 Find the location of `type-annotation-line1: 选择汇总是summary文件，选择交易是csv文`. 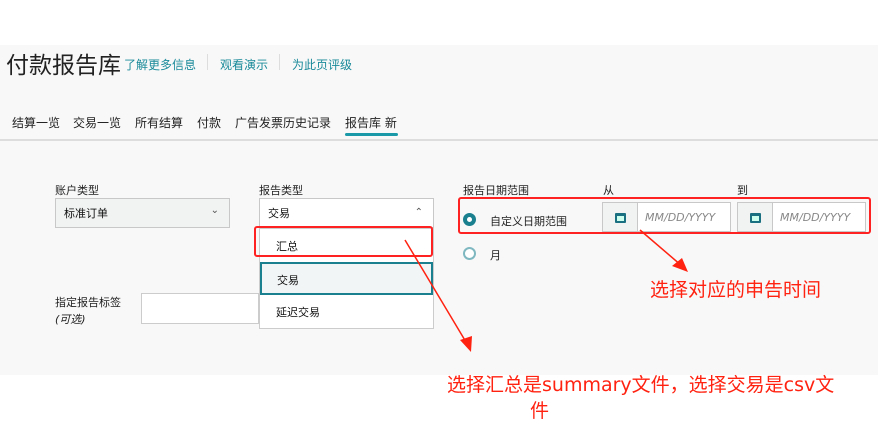

type-annotation-line1: 选择汇总是summary文件，选择交易是csv文 is located at coordinates (641, 385).